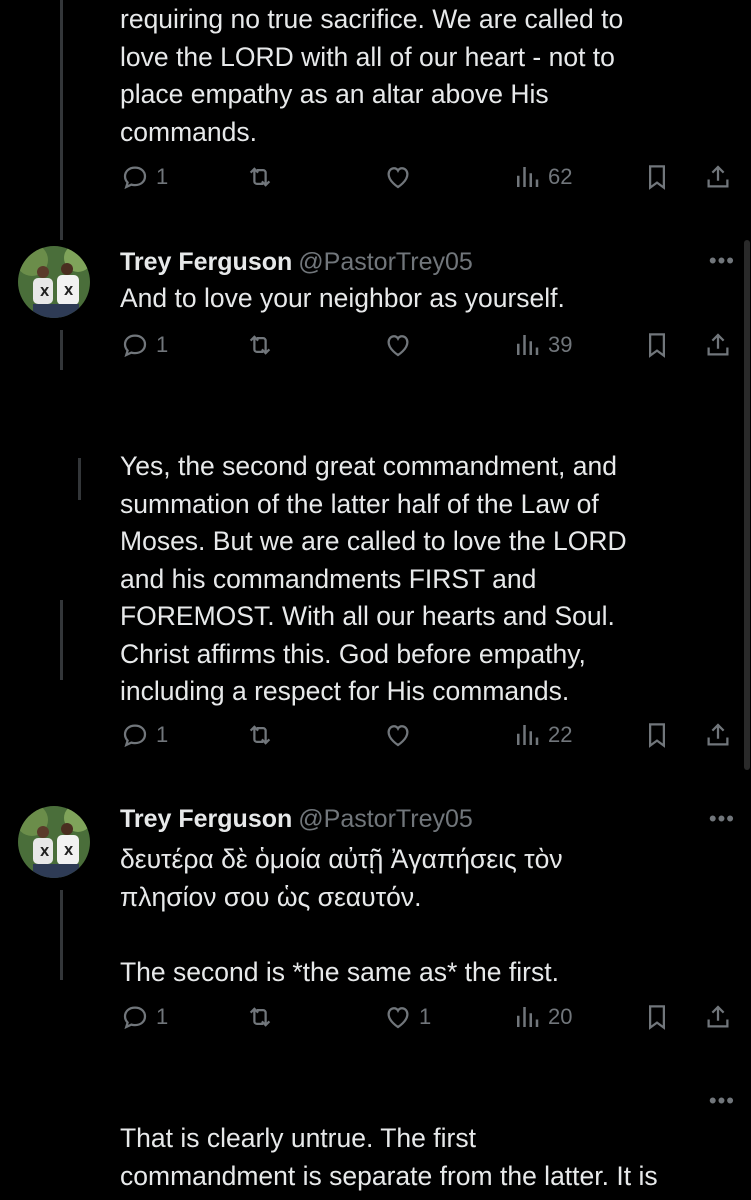 The image size is (751, 1200). What do you see at coordinates (542, 735) in the screenshot?
I see `views-button: 22` at bounding box center [542, 735].